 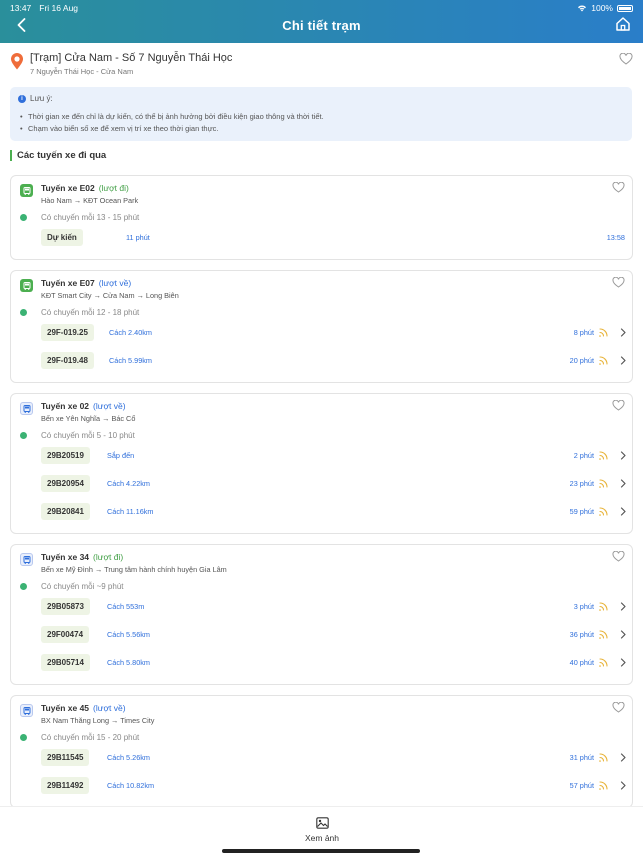 I want to click on status-time: 13:47, so click(x=21, y=8).